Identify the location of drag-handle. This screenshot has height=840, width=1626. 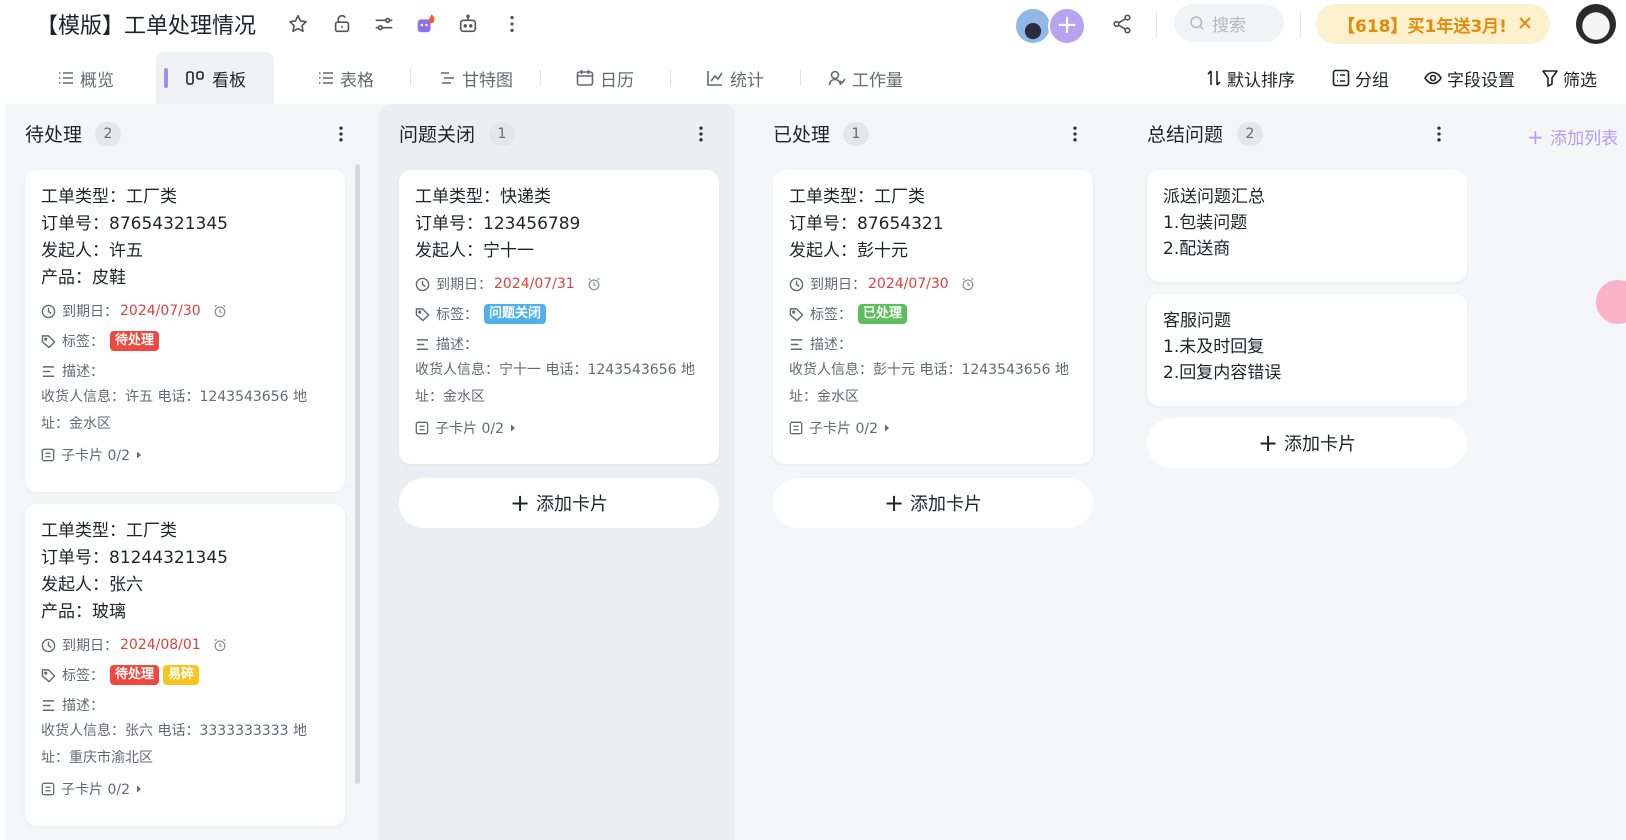
(166, 78).